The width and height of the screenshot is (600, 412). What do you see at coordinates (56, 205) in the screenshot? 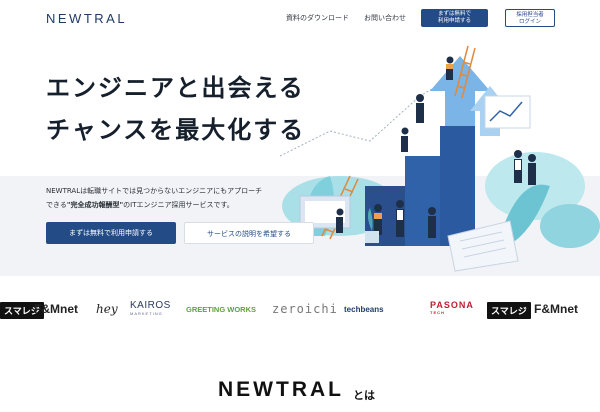
I see `desc-prefix: できる` at bounding box center [56, 205].